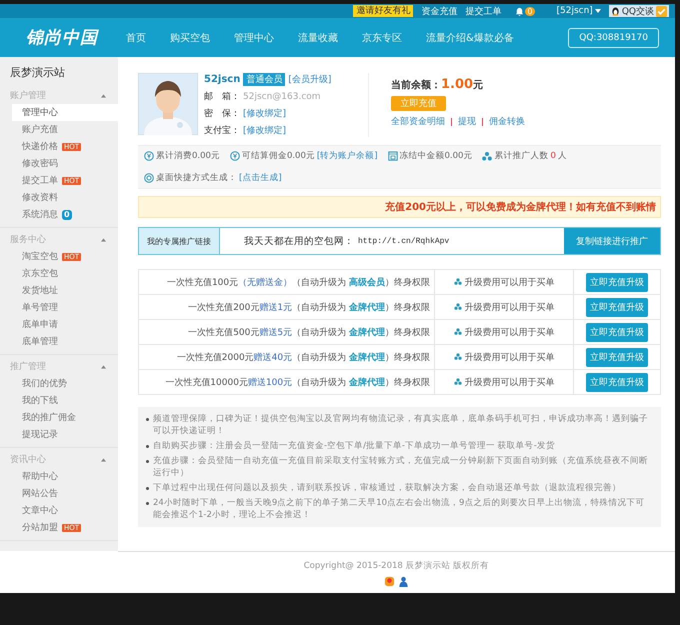 Image resolution: width=680 pixels, height=625 pixels. Describe the element at coordinates (40, 493) in the screenshot. I see `sidebar-item: 网站公告` at that location.